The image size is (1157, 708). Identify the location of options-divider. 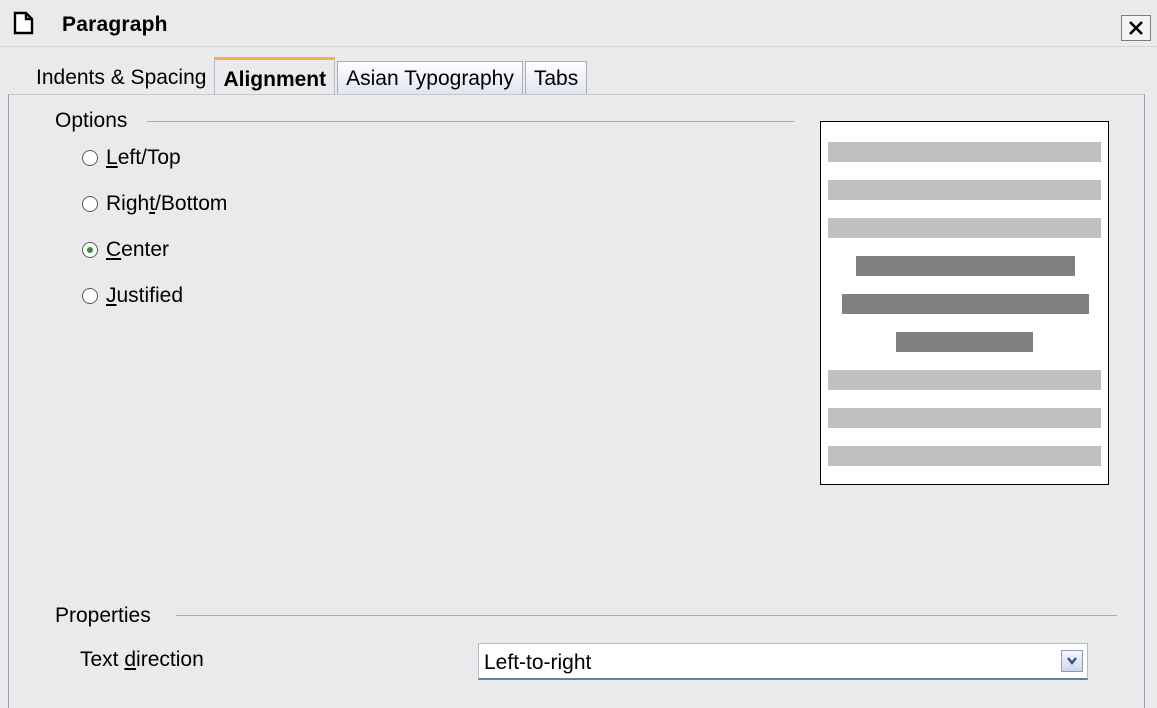
(470, 121).